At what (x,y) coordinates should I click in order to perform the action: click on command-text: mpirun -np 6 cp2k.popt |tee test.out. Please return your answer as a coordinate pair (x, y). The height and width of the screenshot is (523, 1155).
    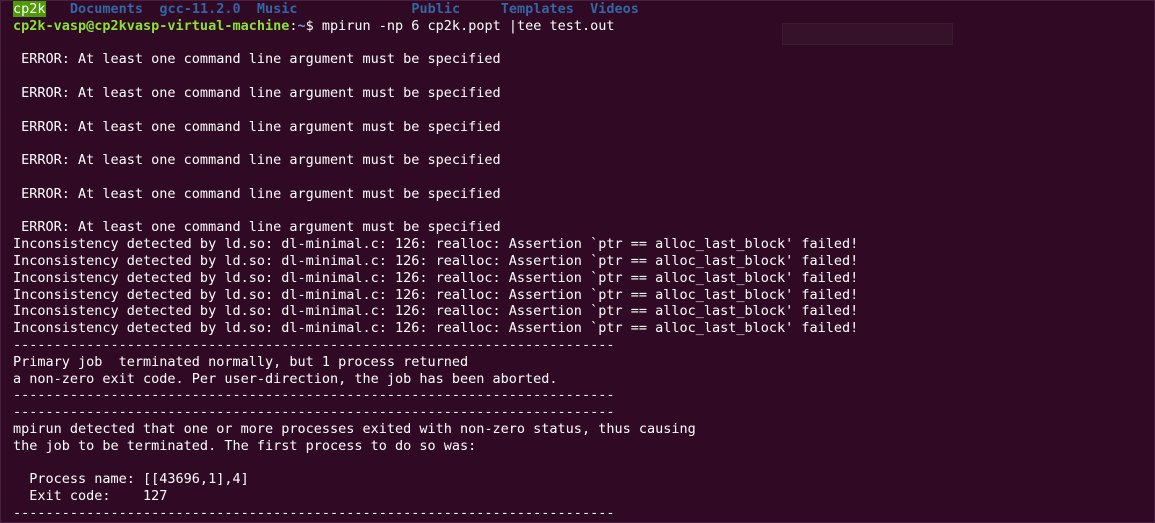
    Looking at the image, I should click on (464, 25).